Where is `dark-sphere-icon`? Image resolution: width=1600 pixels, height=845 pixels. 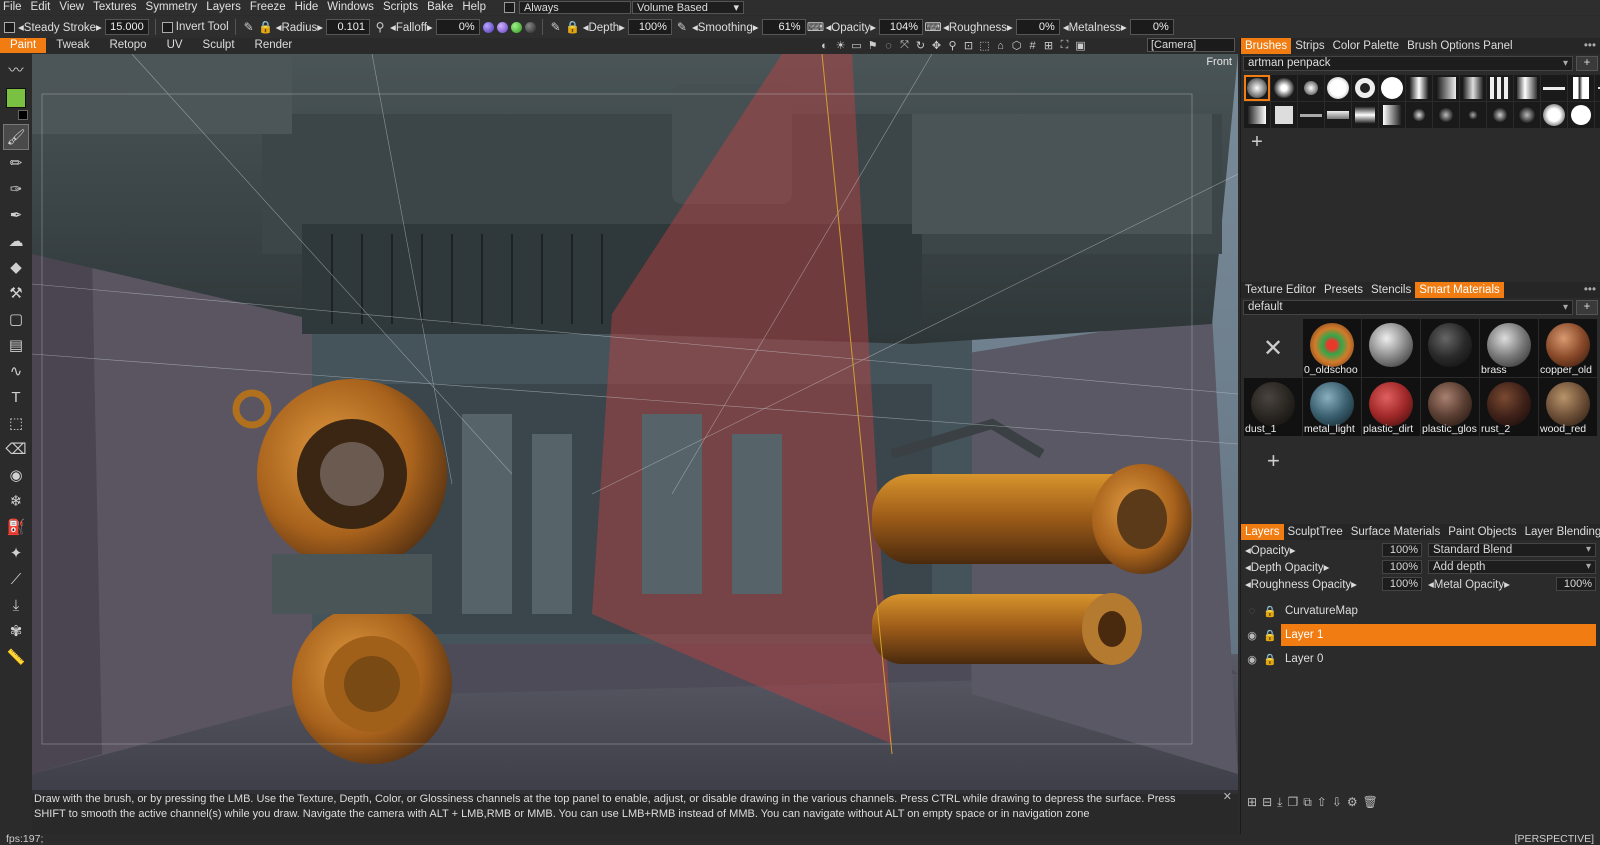
dark-sphere-icon is located at coordinates (530, 27).